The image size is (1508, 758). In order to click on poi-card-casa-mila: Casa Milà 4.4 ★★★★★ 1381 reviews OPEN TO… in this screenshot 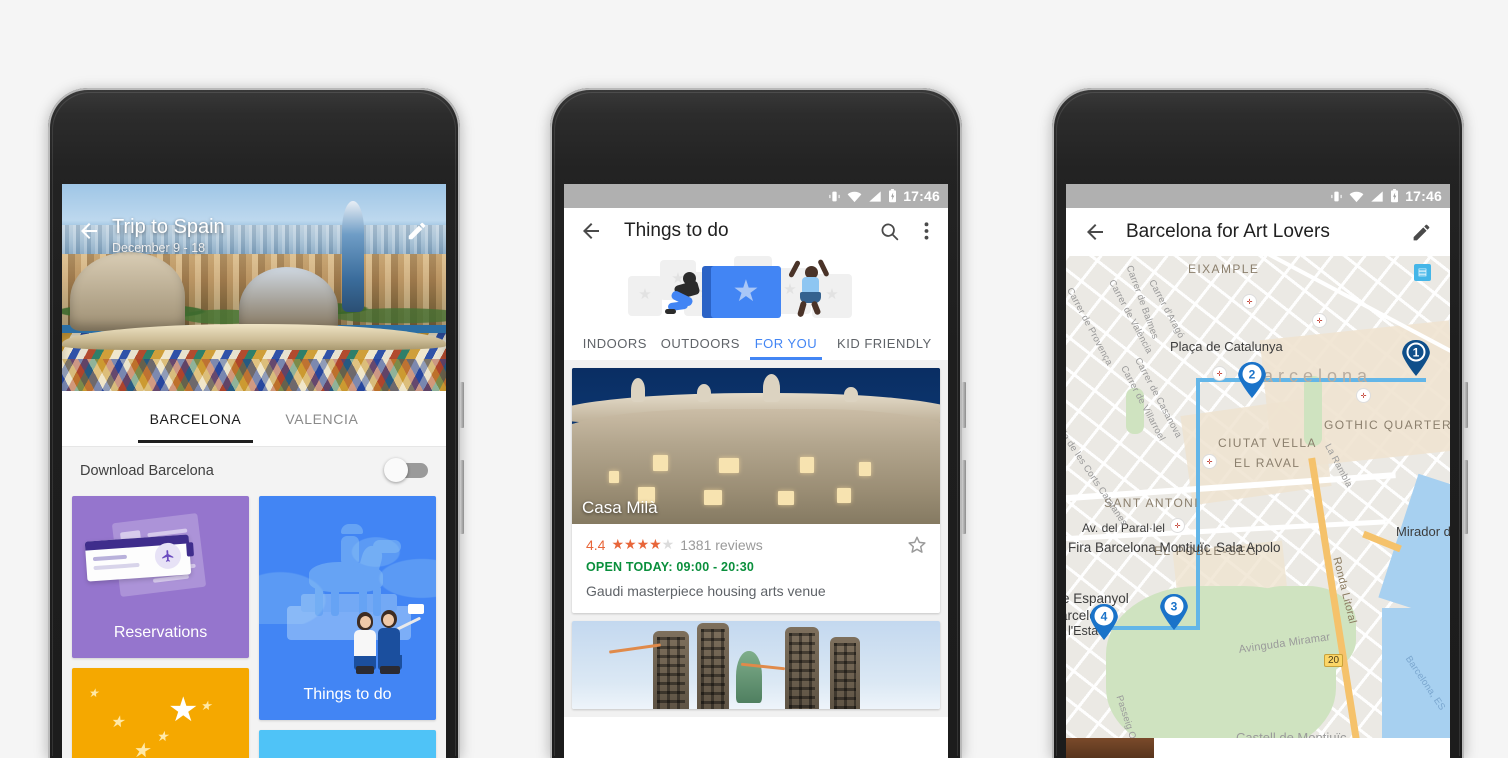, I will do `click(756, 490)`.